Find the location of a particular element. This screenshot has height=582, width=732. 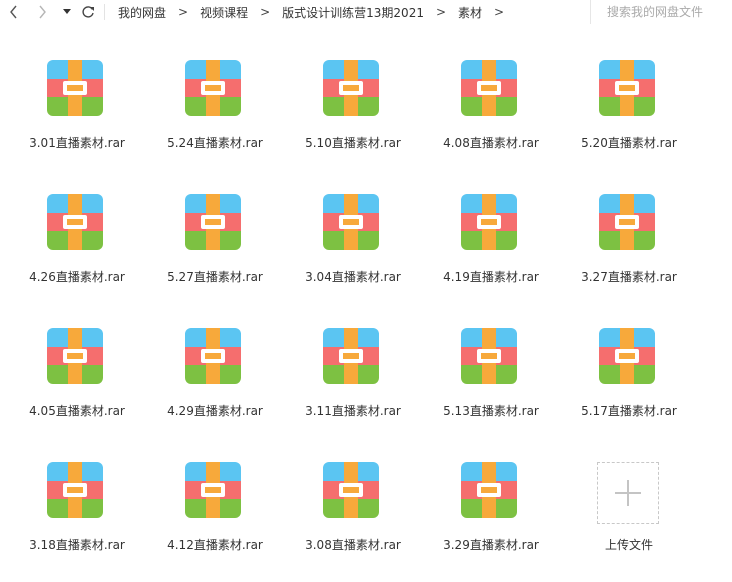

upload-file-button: 上传文件 is located at coordinates (629, 515).